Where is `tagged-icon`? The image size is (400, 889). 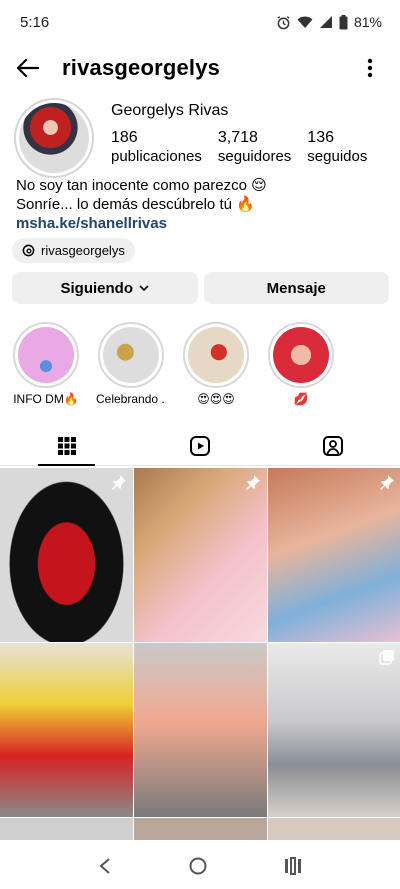
tagged-icon is located at coordinates (333, 445).